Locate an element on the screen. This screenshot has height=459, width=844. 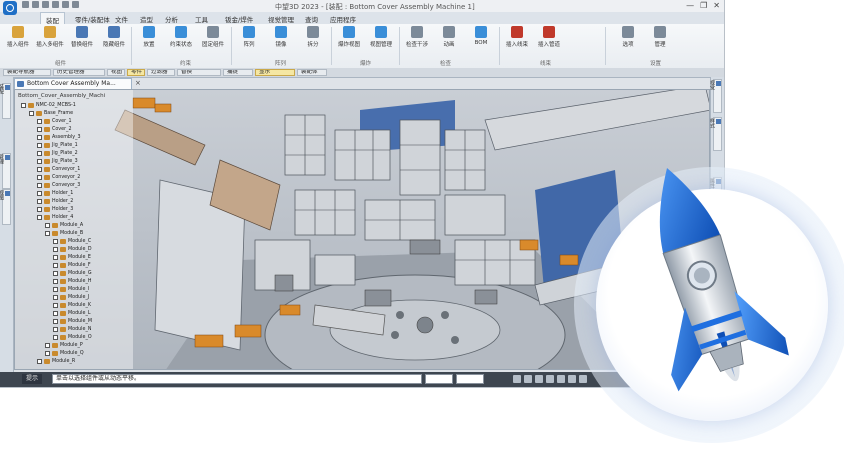
menu-apps: 应用程序 is located at coordinates (343, 19).